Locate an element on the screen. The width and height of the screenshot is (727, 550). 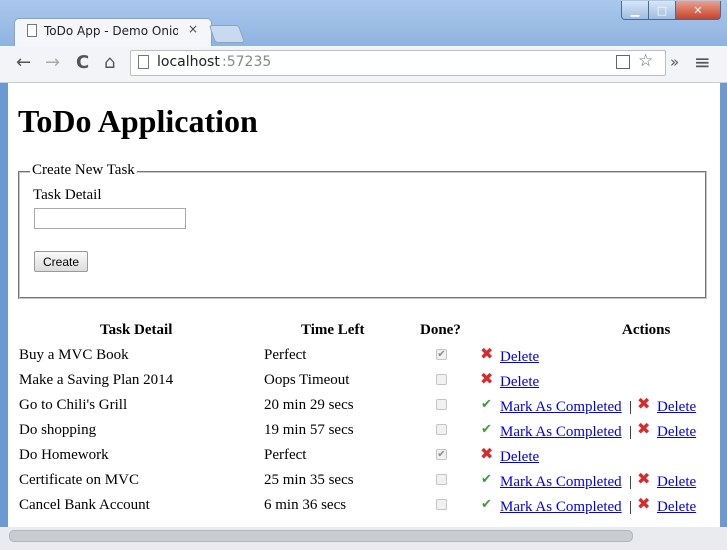
task-detail-input is located at coordinates (110, 218).